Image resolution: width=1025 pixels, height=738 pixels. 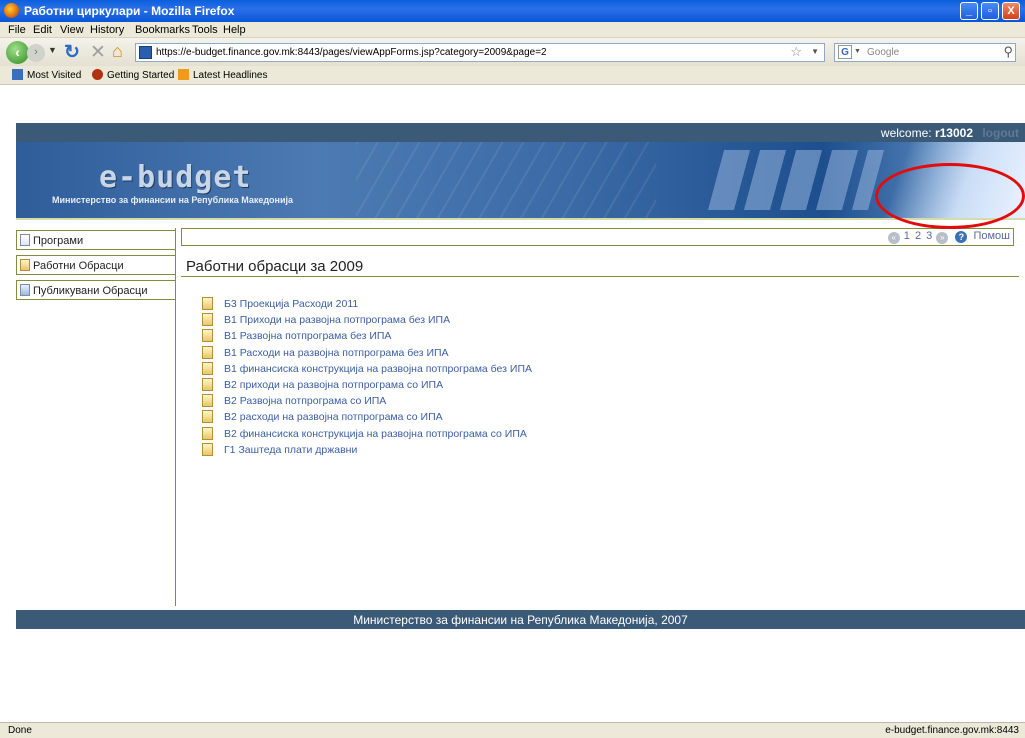 What do you see at coordinates (230, 75) in the screenshot?
I see `bookmark-label: Latest Headlines` at bounding box center [230, 75].